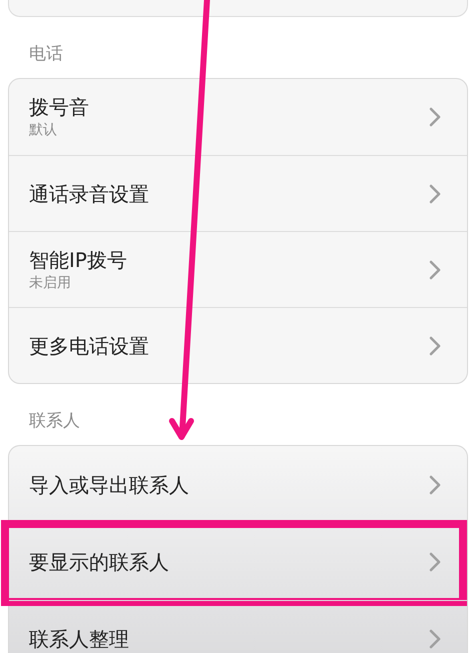 The image size is (476, 653). Describe the element at coordinates (43, 130) in the screenshot. I see `row-subtitle: 默认` at that location.